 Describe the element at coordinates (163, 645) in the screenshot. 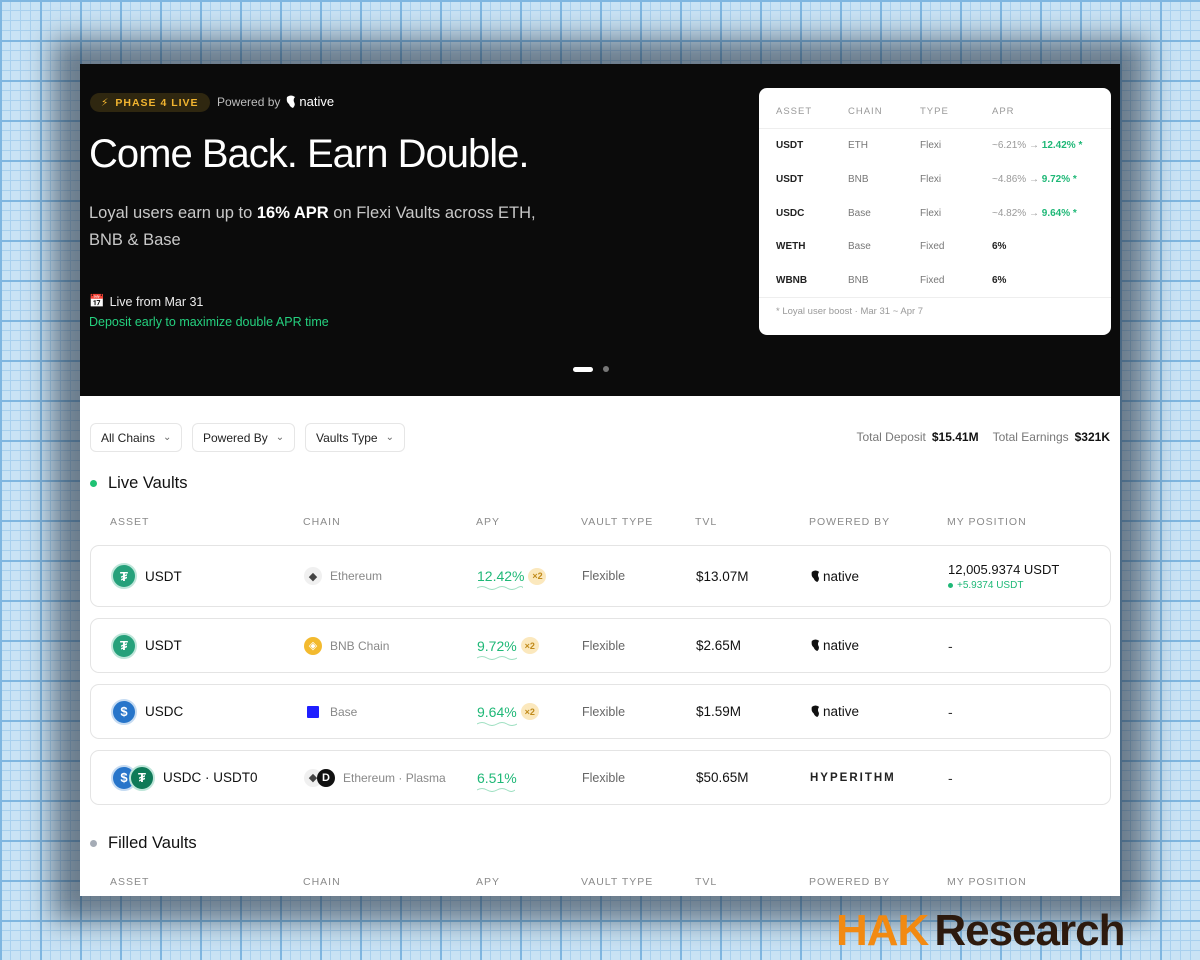

I see `asset-name: USDT` at that location.